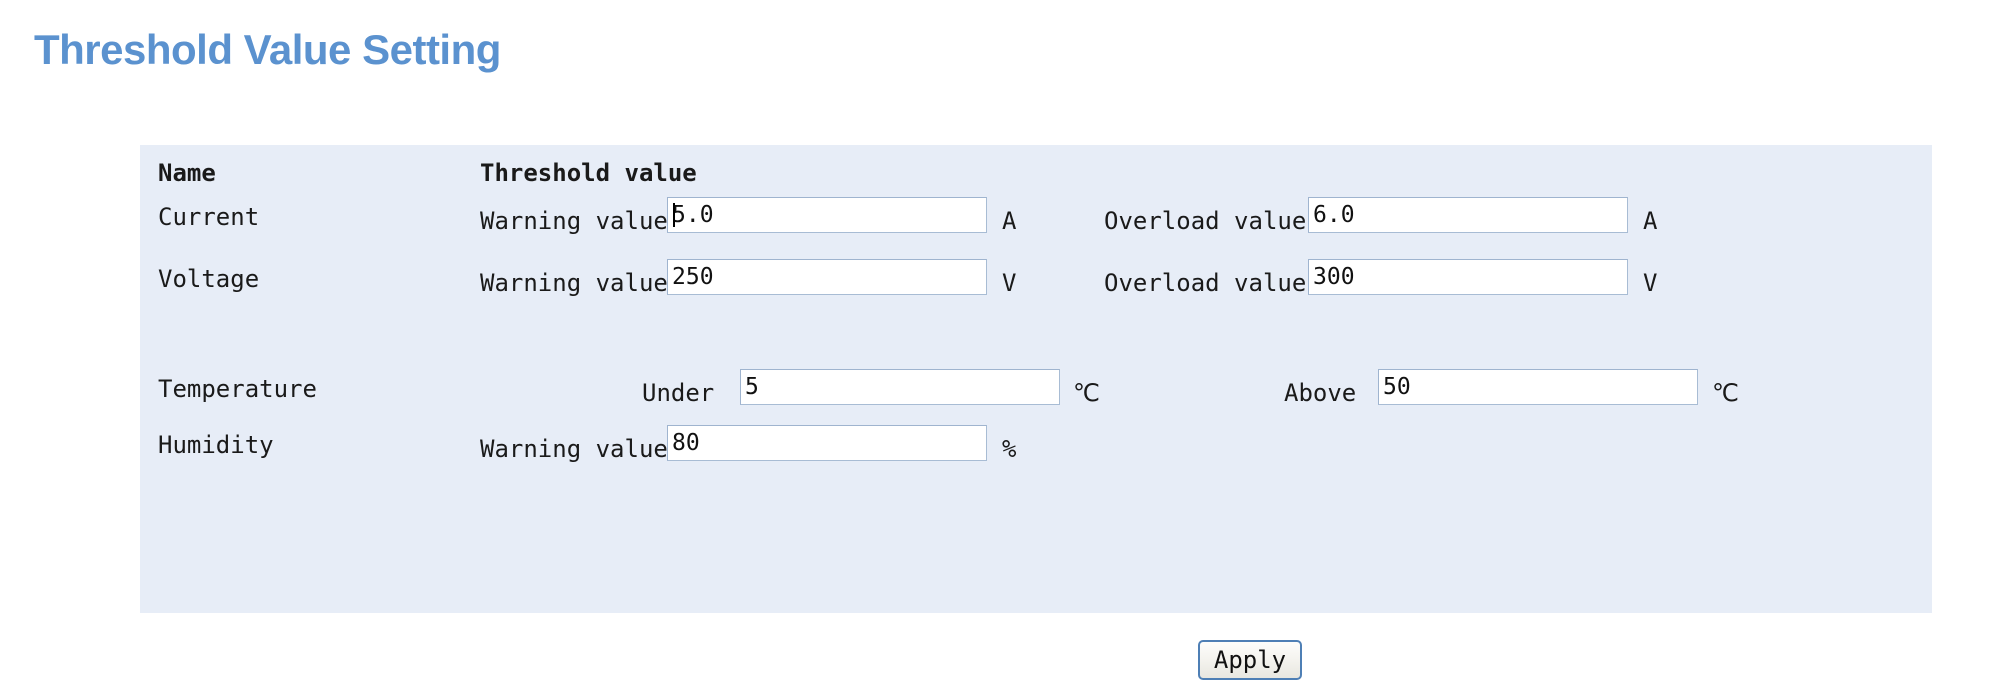  I want to click on table-header-row: Name Threshold value, so click(1036, 173).